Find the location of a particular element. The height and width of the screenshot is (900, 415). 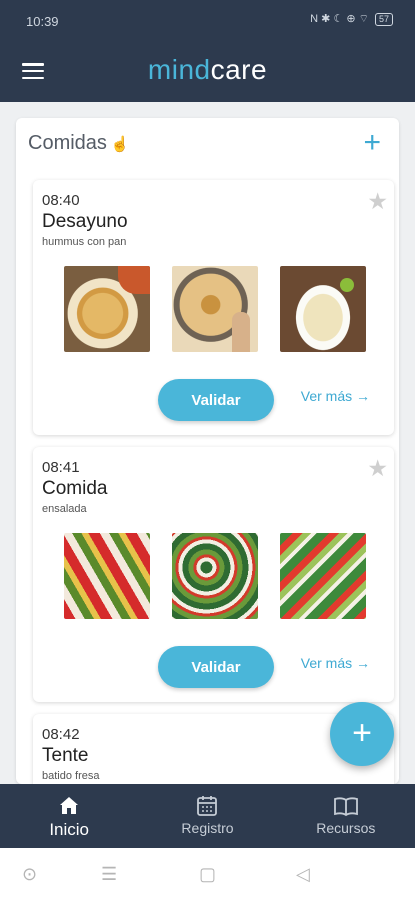

calendar-icon is located at coordinates (207, 806).